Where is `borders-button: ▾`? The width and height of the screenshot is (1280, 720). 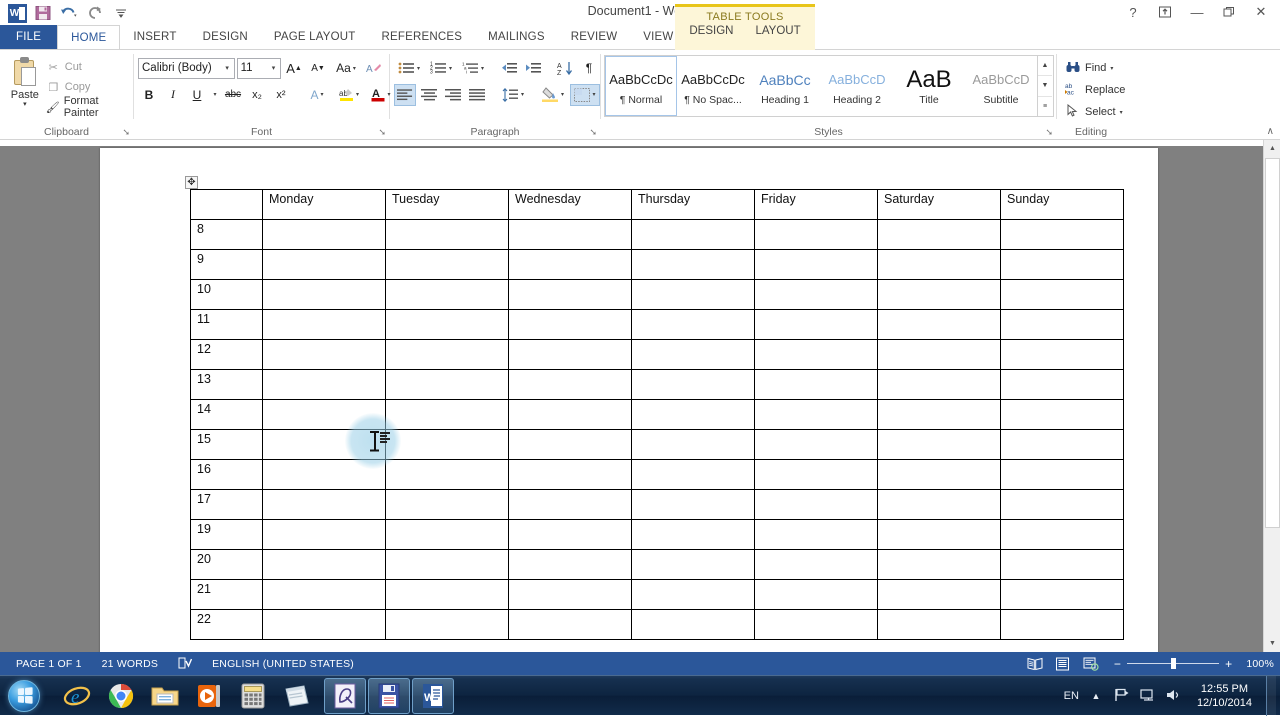
borders-button: ▾ is located at coordinates (585, 94).